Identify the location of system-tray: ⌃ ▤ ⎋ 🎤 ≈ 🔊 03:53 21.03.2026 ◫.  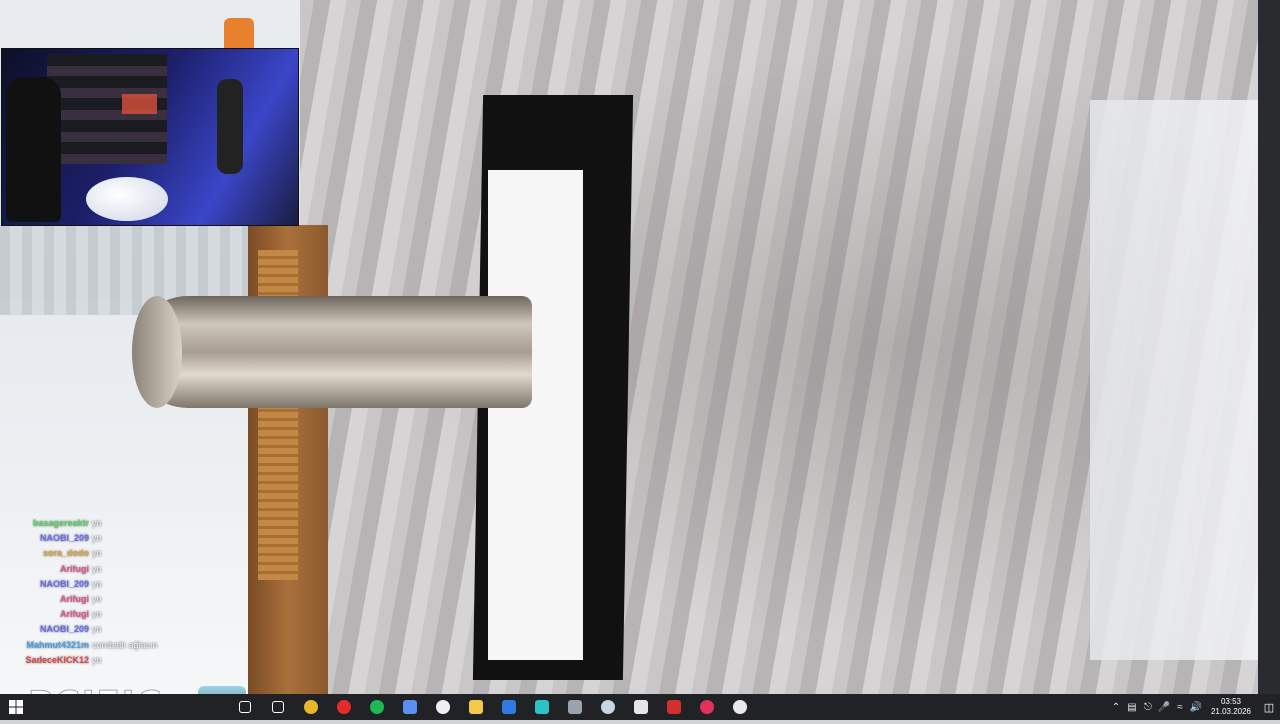
(1194, 707).